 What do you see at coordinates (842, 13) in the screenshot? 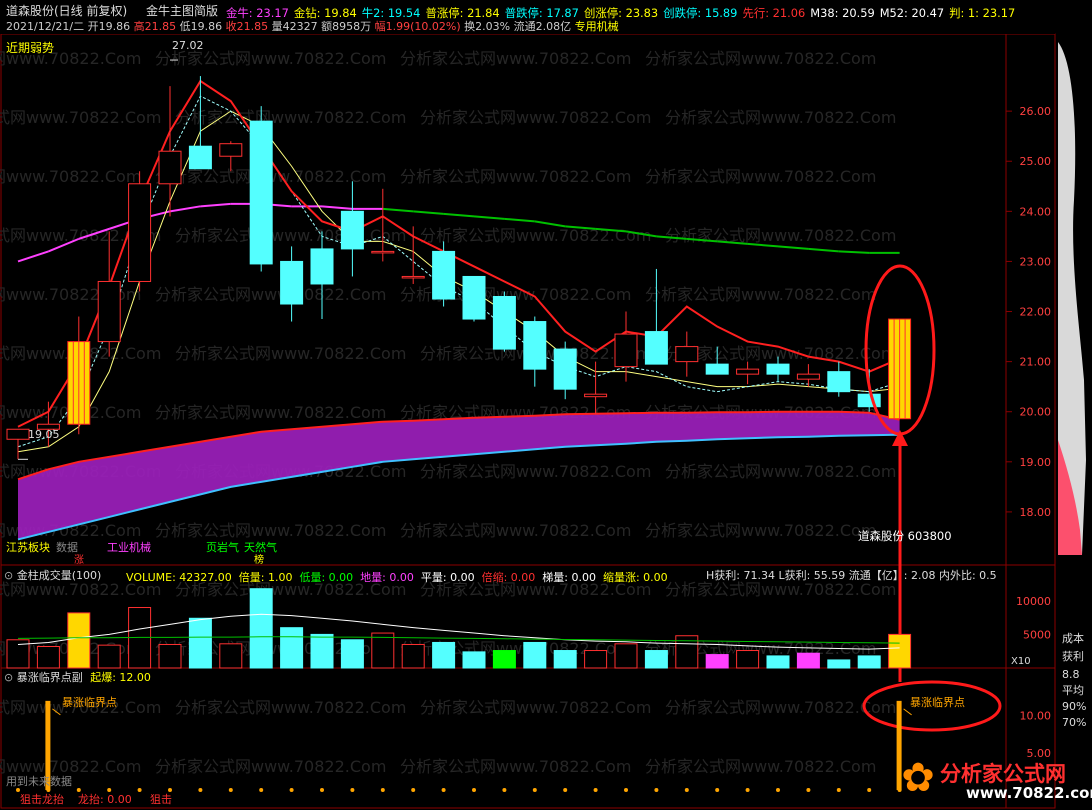
I see `header-value-8: M38: 20.59` at bounding box center [842, 13].